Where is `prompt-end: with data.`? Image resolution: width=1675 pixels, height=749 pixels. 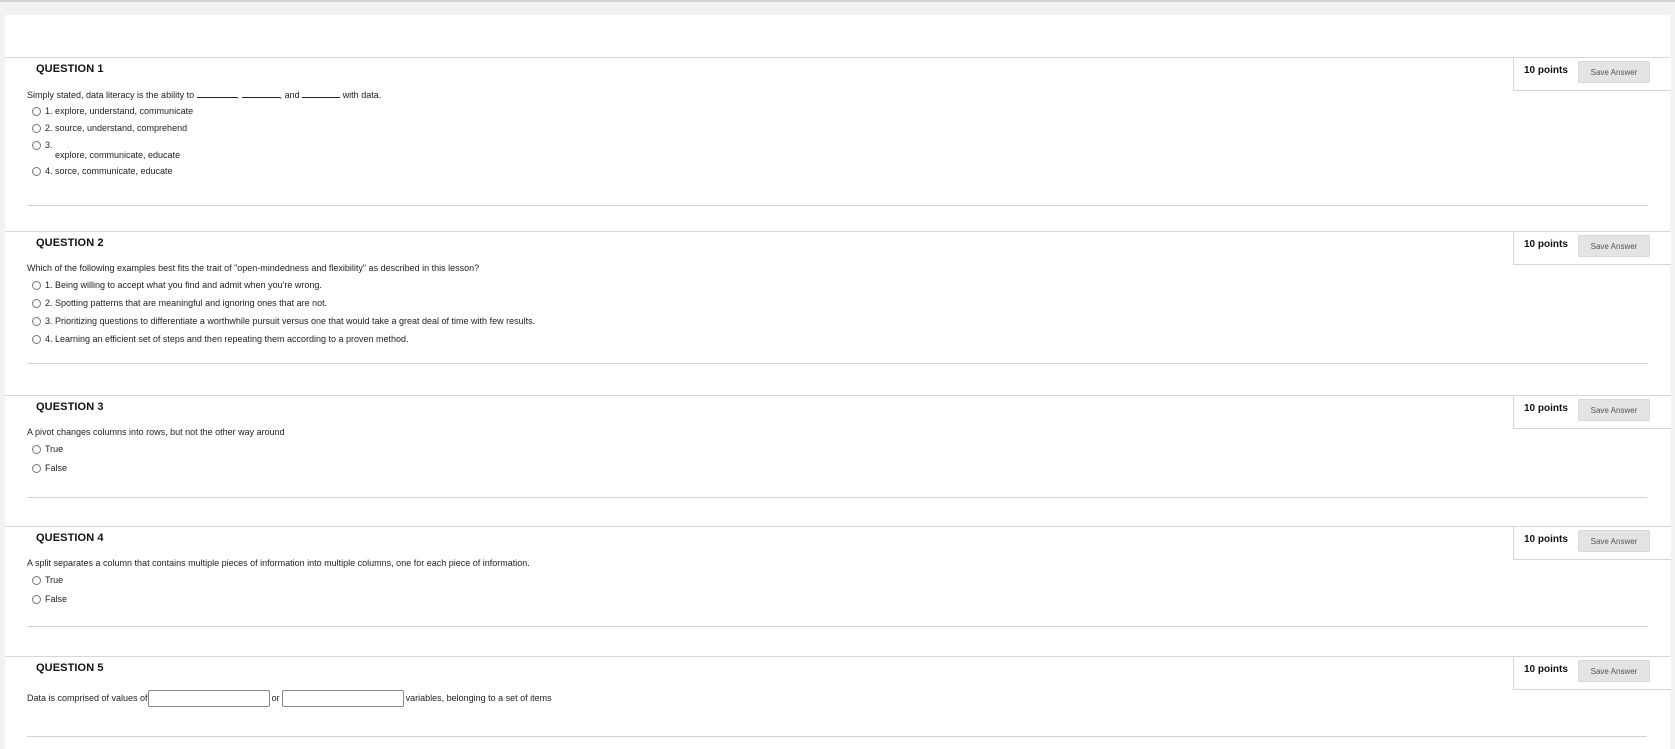 prompt-end: with data. is located at coordinates (362, 95).